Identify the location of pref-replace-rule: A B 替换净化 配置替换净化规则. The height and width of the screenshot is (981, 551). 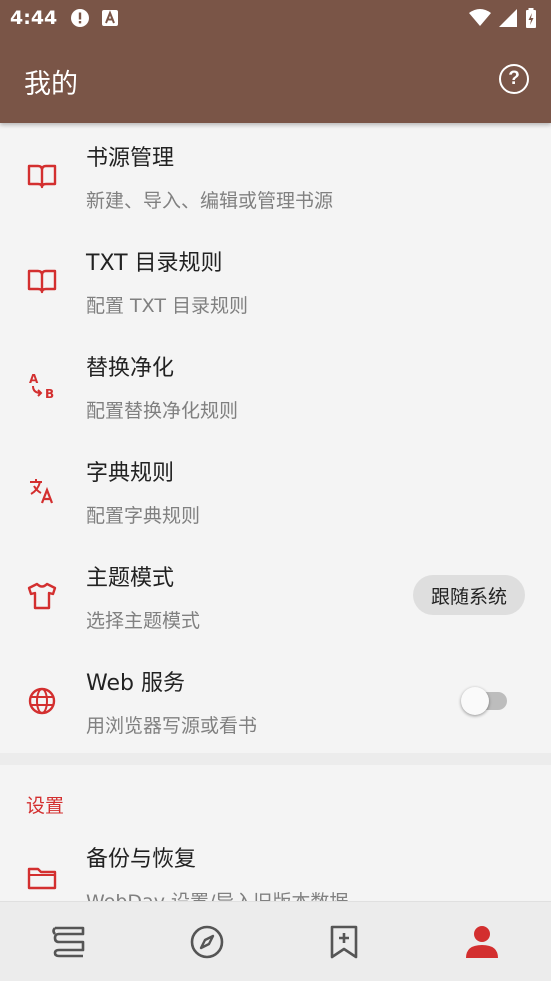
(275, 385).